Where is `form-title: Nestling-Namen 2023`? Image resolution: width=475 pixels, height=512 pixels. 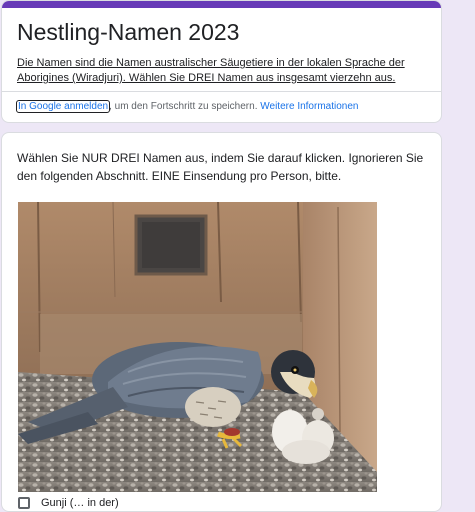 form-title: Nestling-Namen 2023 is located at coordinates (128, 32).